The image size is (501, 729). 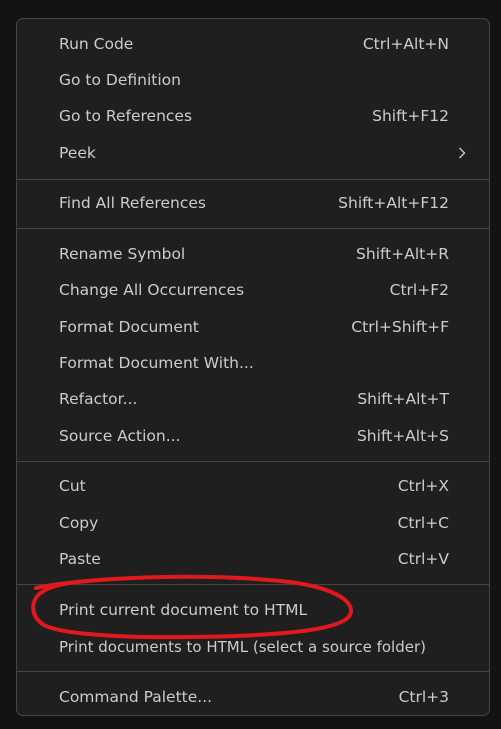 What do you see at coordinates (72, 486) in the screenshot?
I see `menu-item-label: Cut` at bounding box center [72, 486].